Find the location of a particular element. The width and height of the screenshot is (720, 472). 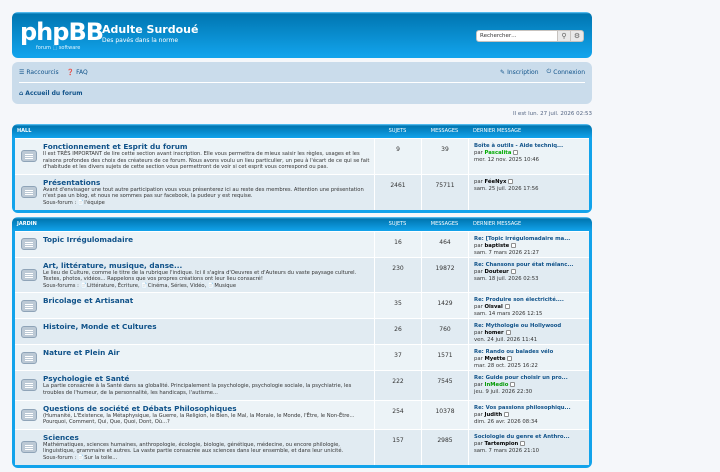

category-title: HALL is located at coordinates (194, 131).